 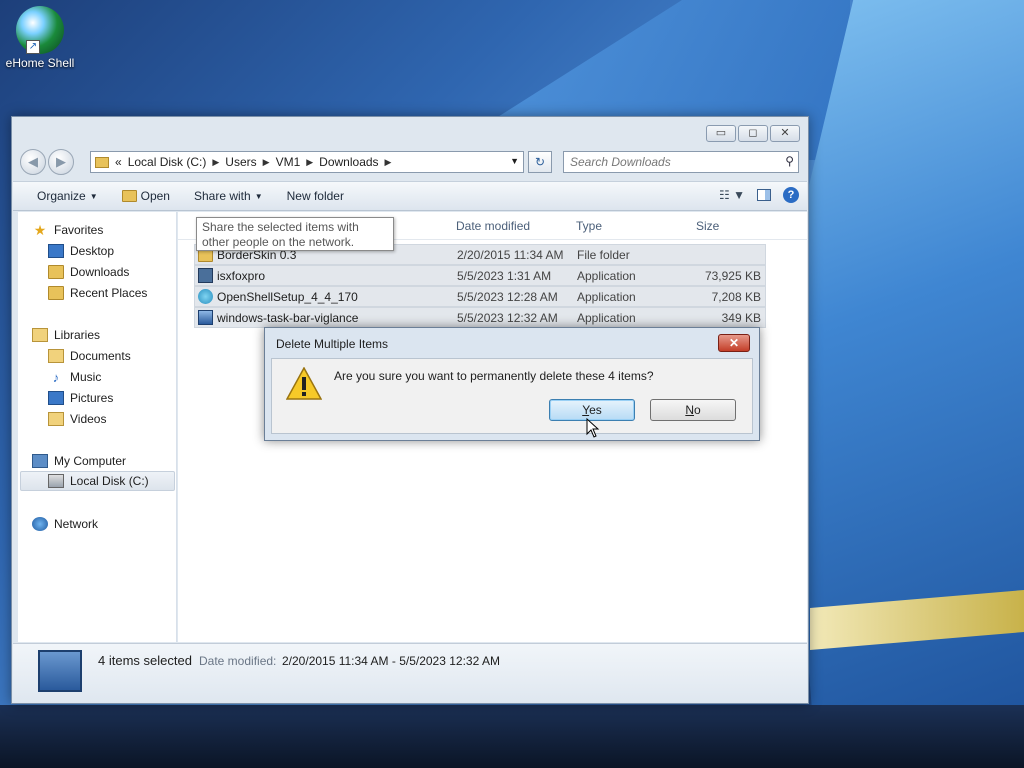 What do you see at coordinates (40, 461) in the screenshot?
I see `computer-icon` at bounding box center [40, 461].